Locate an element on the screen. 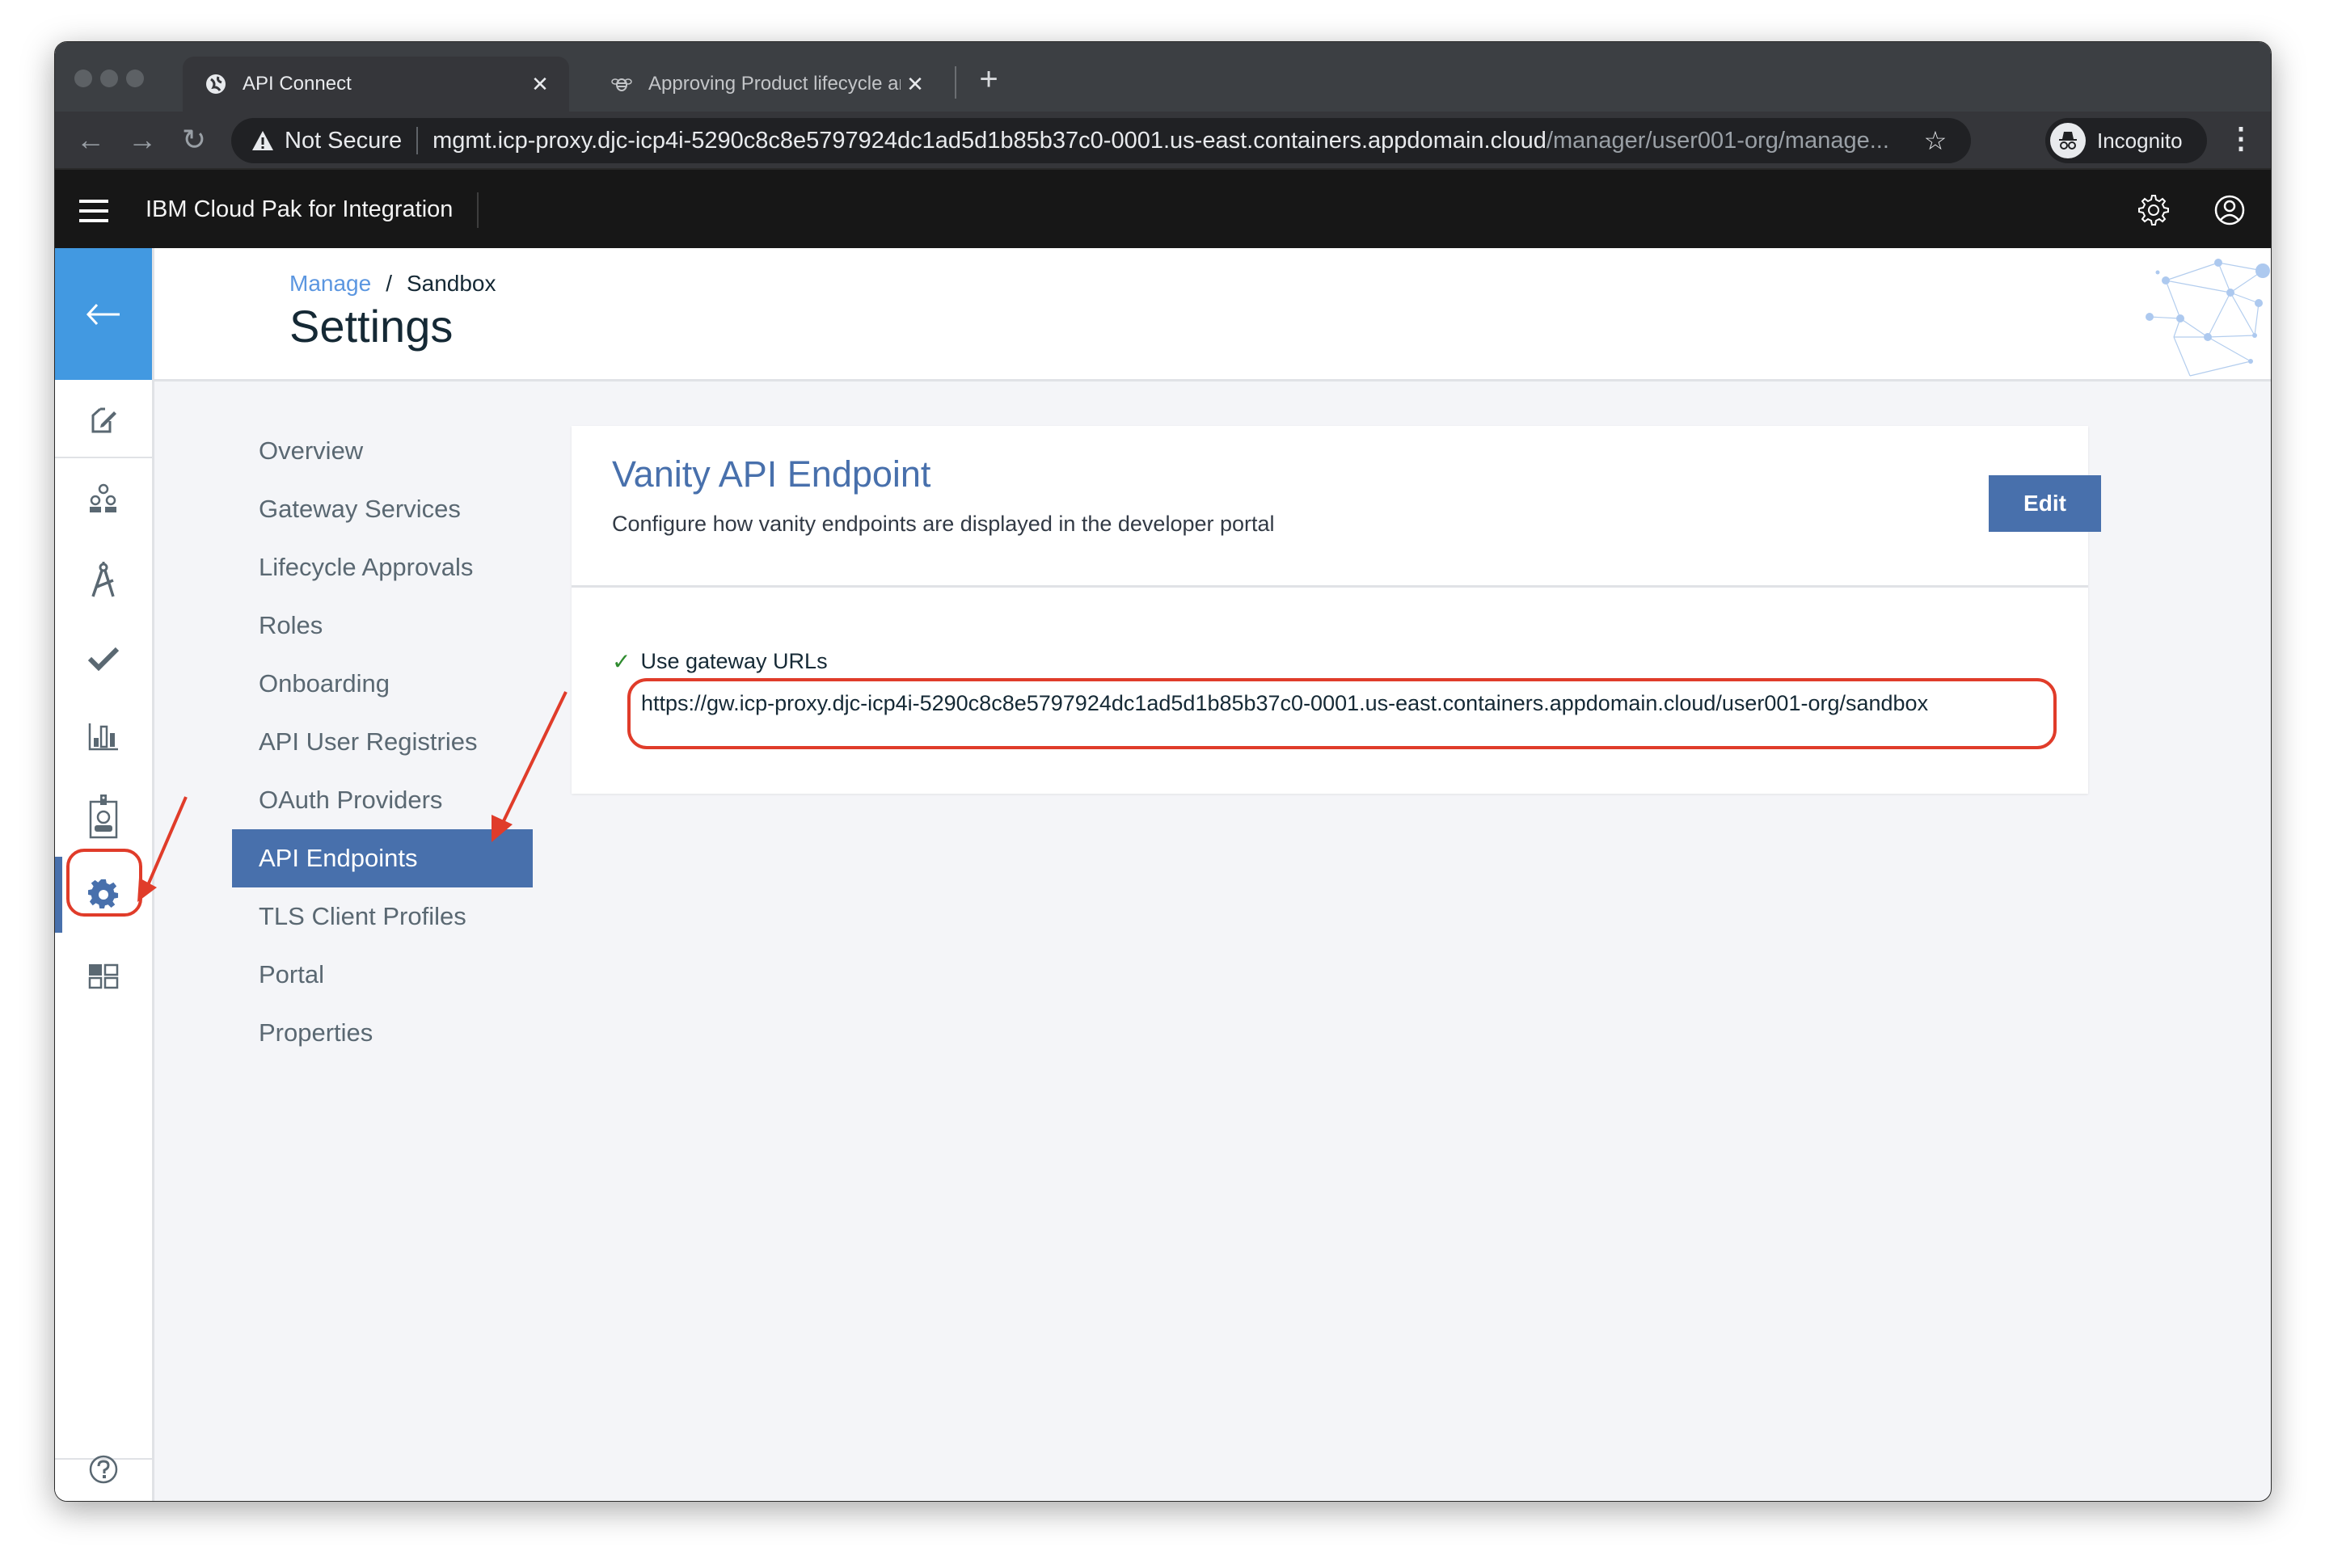 The height and width of the screenshot is (1568, 2325). sidebar-item-dashboard is located at coordinates (103, 976).